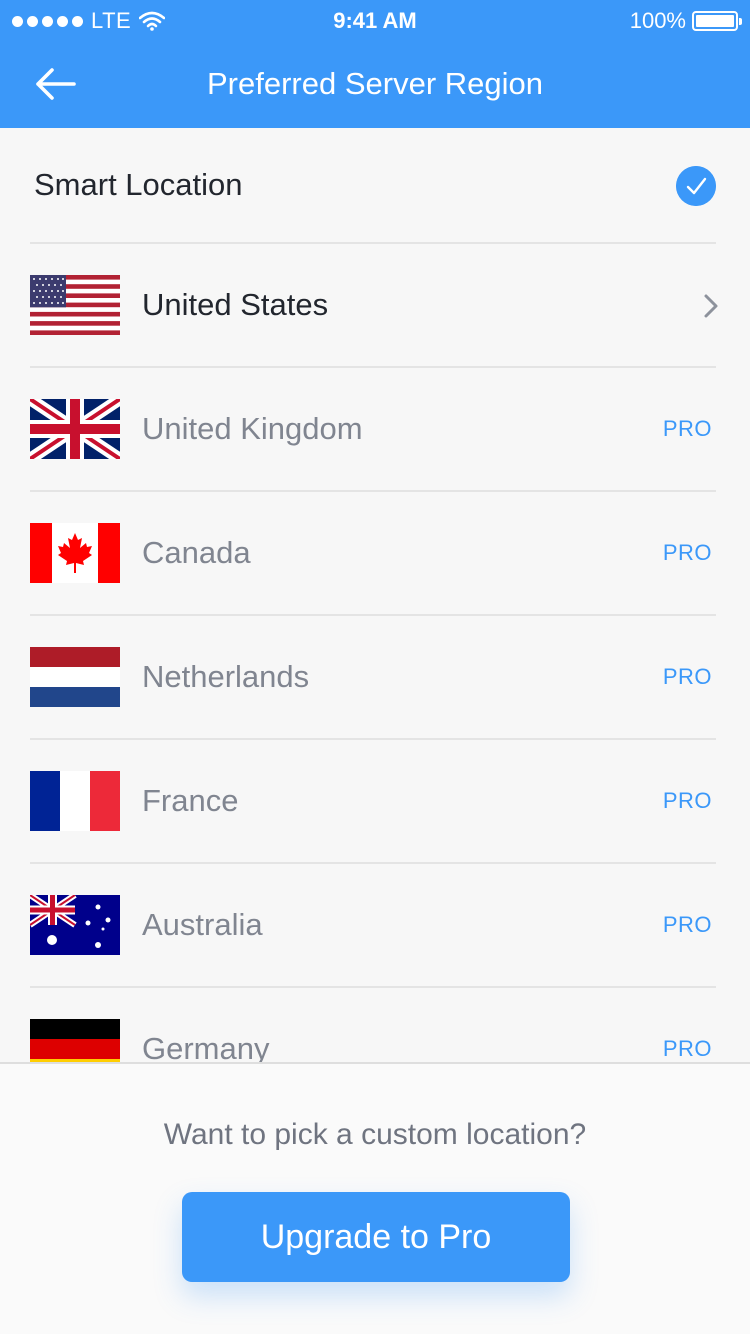  I want to click on app-header: LTE 9:41 AM 100% Preferred Server Region, so click(375, 64).